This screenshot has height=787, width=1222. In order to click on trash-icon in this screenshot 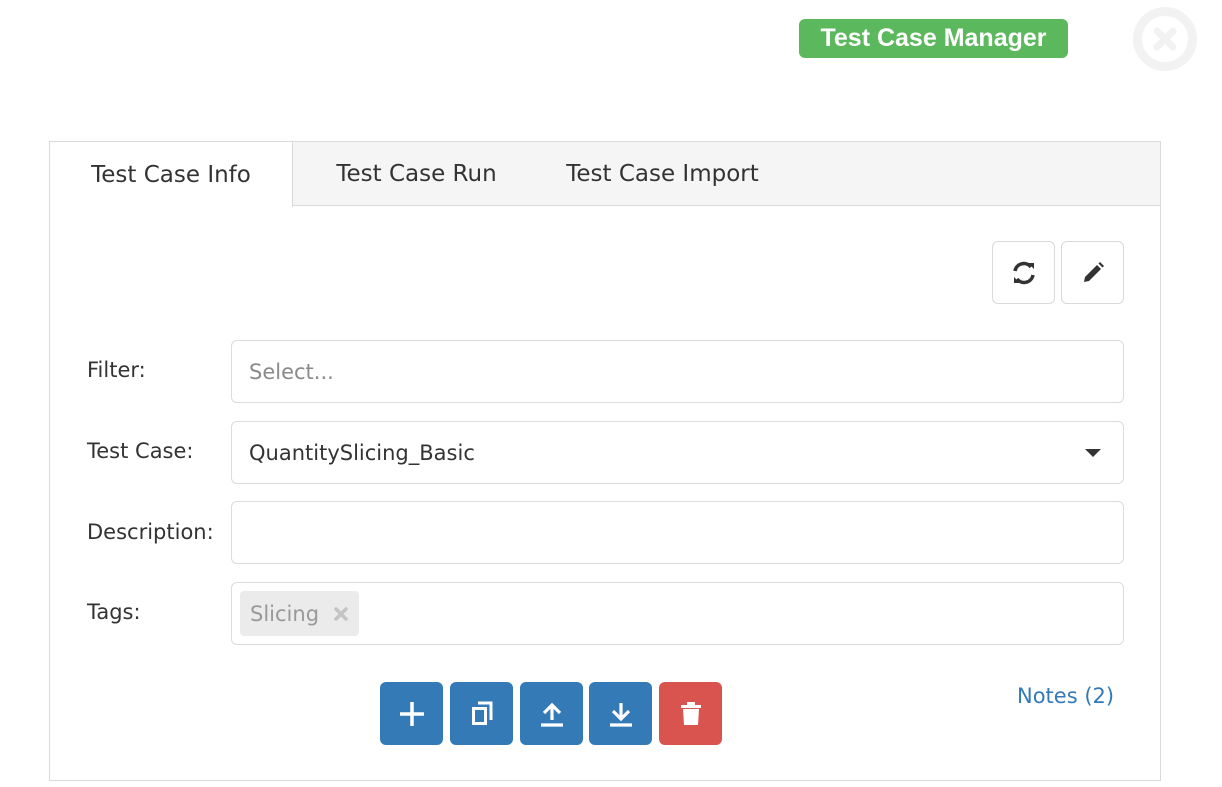, I will do `click(690, 713)`.